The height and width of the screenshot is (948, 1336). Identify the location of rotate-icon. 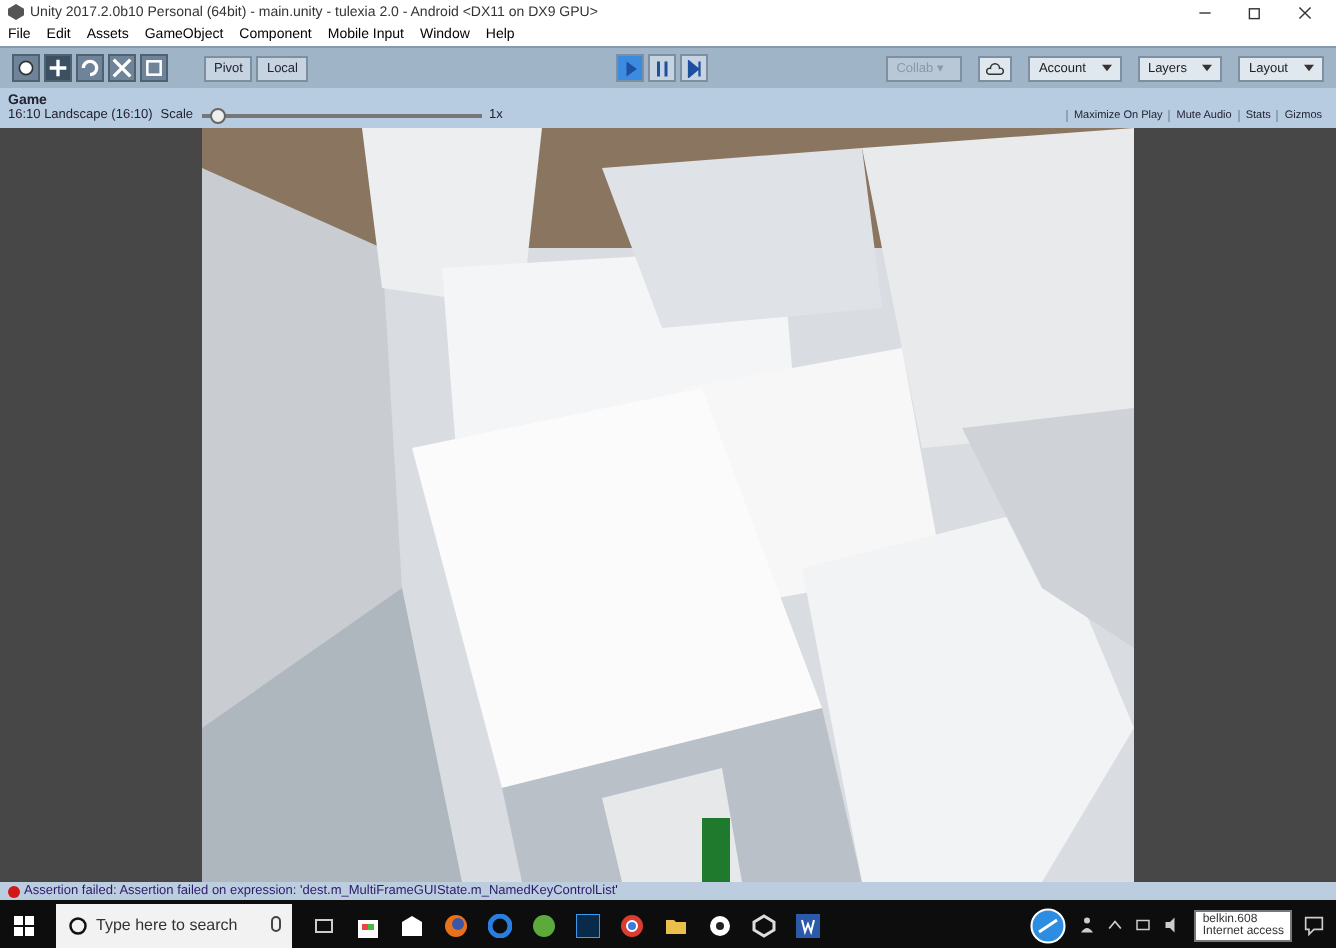
(90, 68).